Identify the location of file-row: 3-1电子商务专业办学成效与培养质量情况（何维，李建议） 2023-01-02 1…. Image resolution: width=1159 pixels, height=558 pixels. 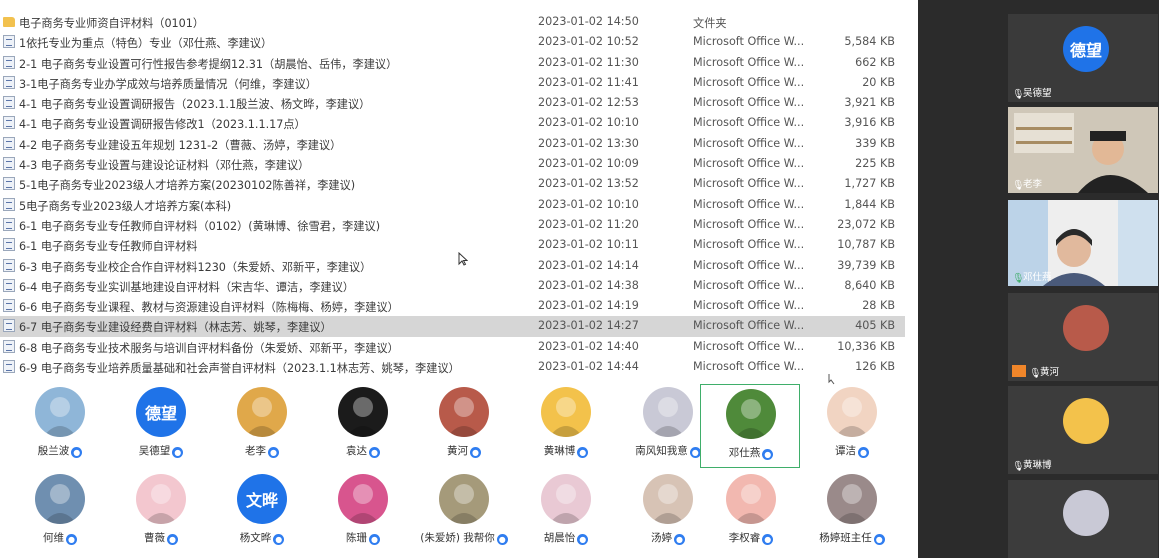
(452, 83).